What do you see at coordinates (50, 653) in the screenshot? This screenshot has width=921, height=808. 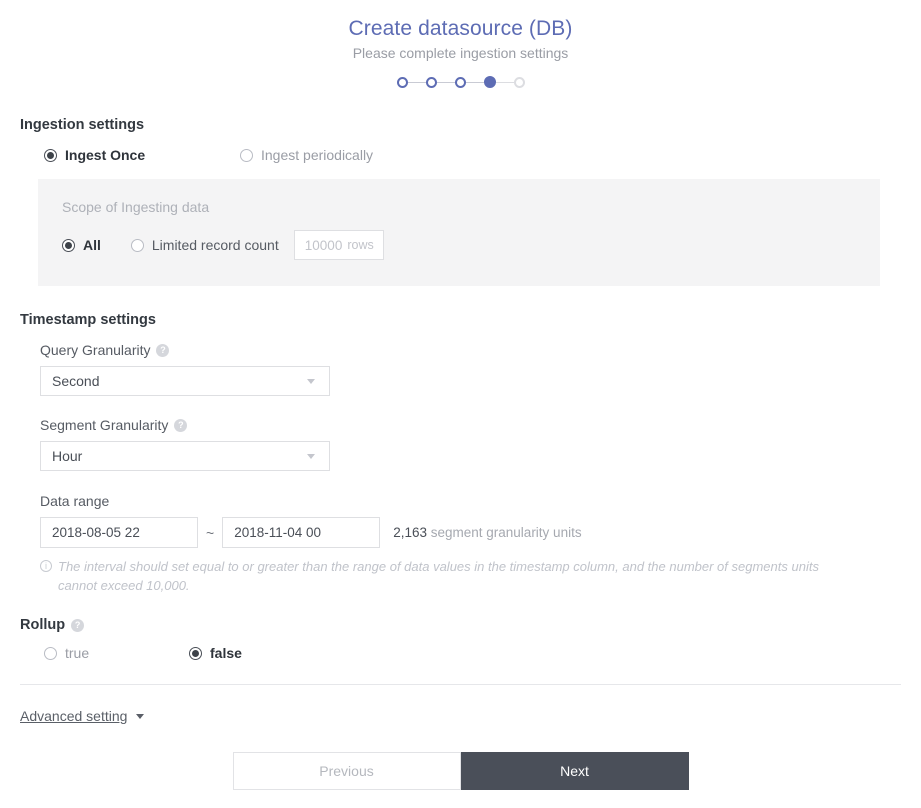 I see `radio-mark-rollup-true` at bounding box center [50, 653].